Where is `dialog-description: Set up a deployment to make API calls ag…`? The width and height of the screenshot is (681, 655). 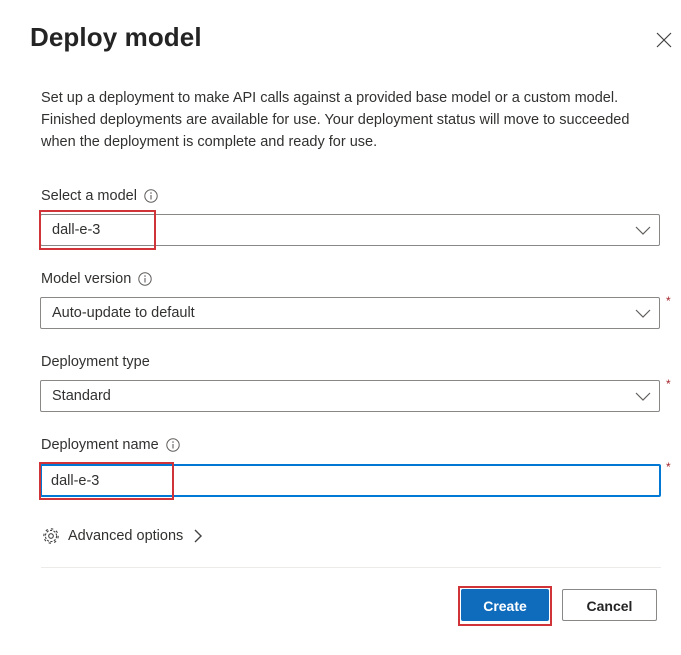 dialog-description: Set up a deployment to make API calls ag… is located at coordinates (335, 120).